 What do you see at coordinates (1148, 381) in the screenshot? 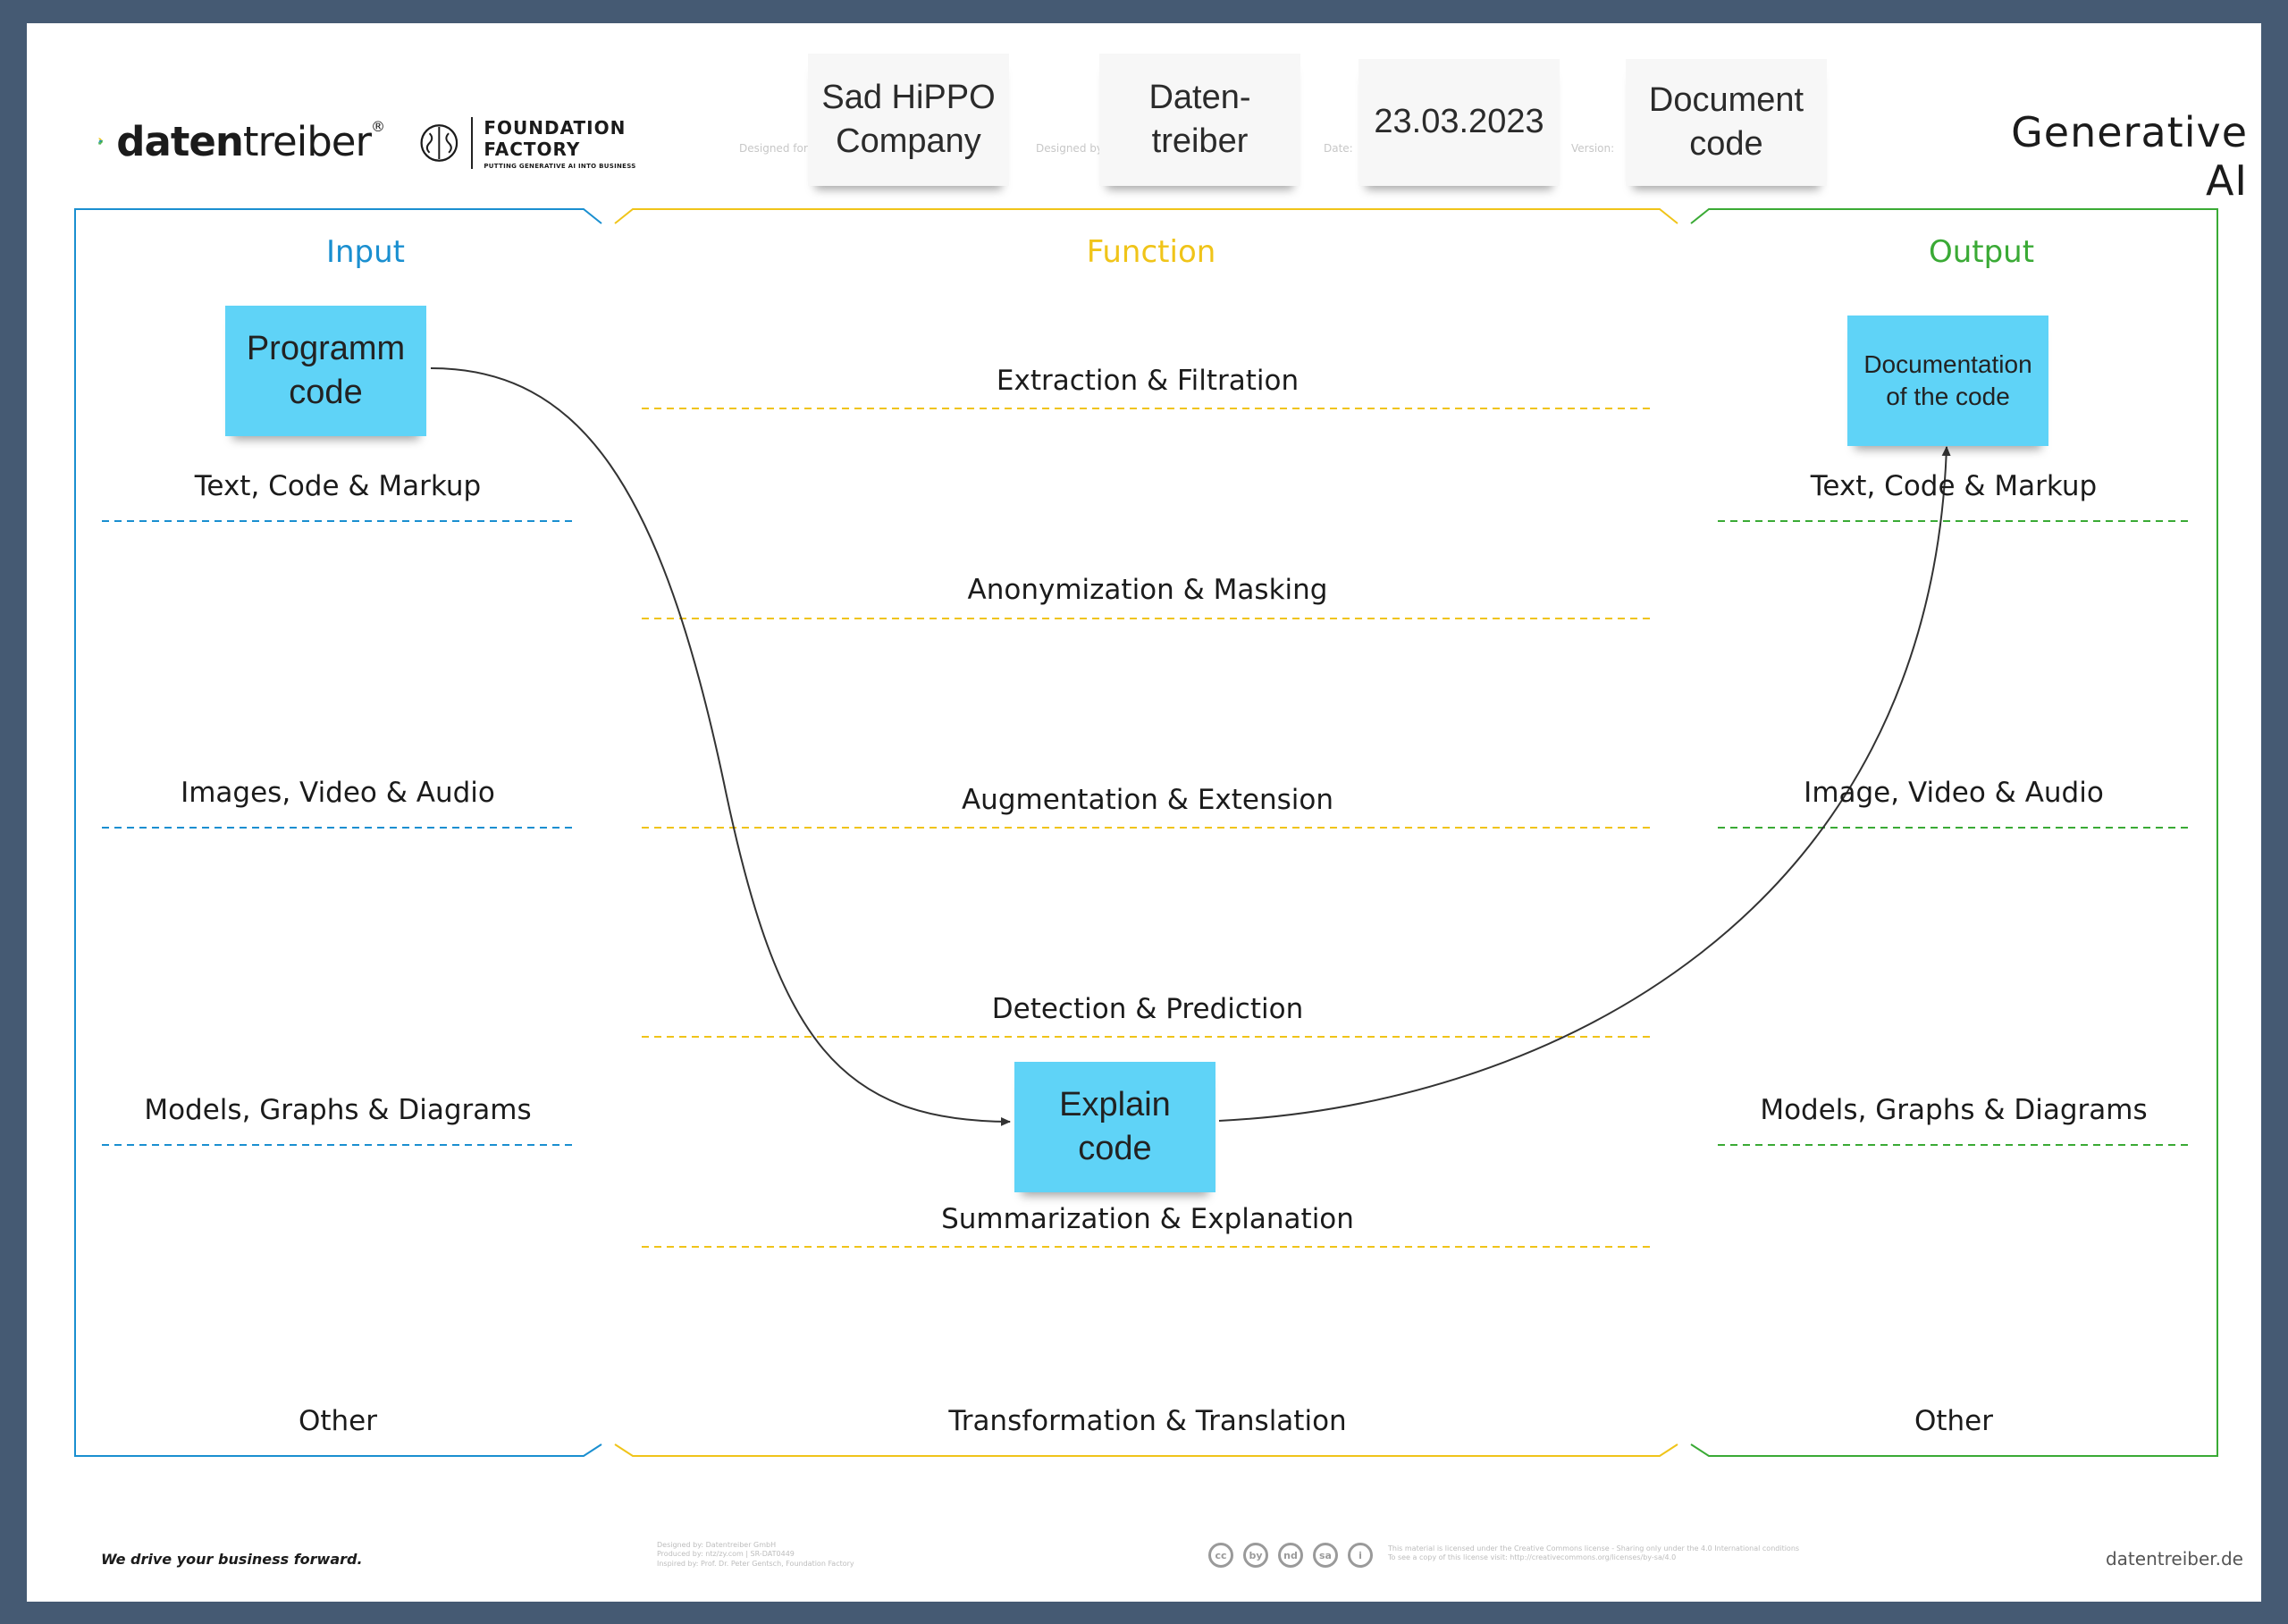
I see `function-row-label: Extraction & Filtration` at bounding box center [1148, 381].